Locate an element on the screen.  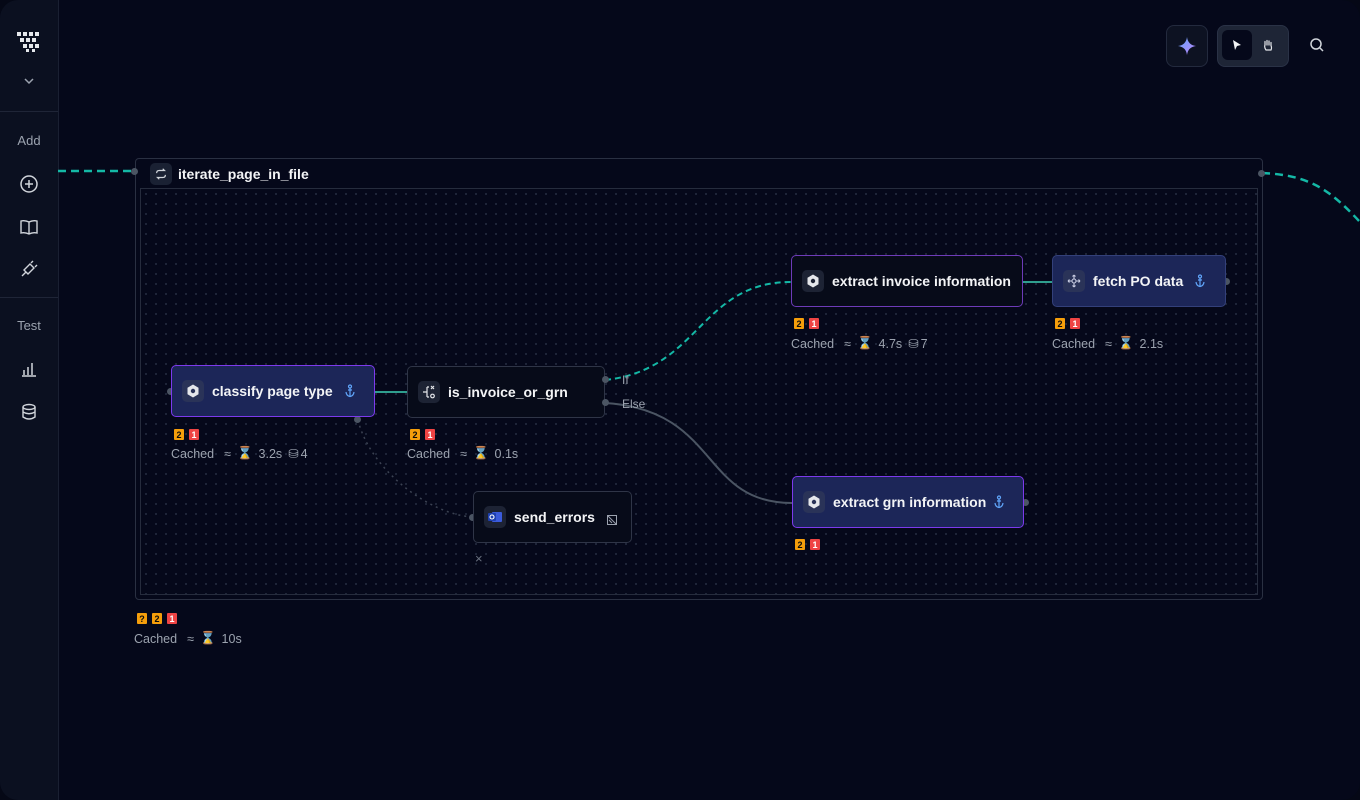
node-label: send_errors is located at coordinates (554, 517).